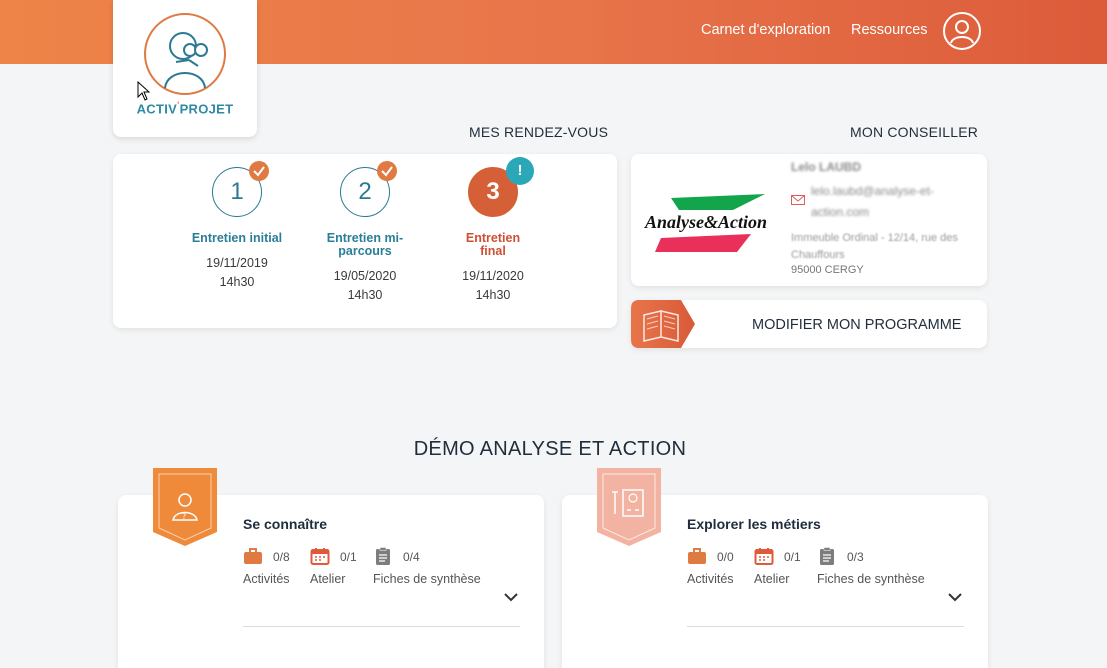 The width and height of the screenshot is (1107, 668). Describe the element at coordinates (914, 132) in the screenshot. I see `conseiller-heading: MON CONSEILLER` at that location.